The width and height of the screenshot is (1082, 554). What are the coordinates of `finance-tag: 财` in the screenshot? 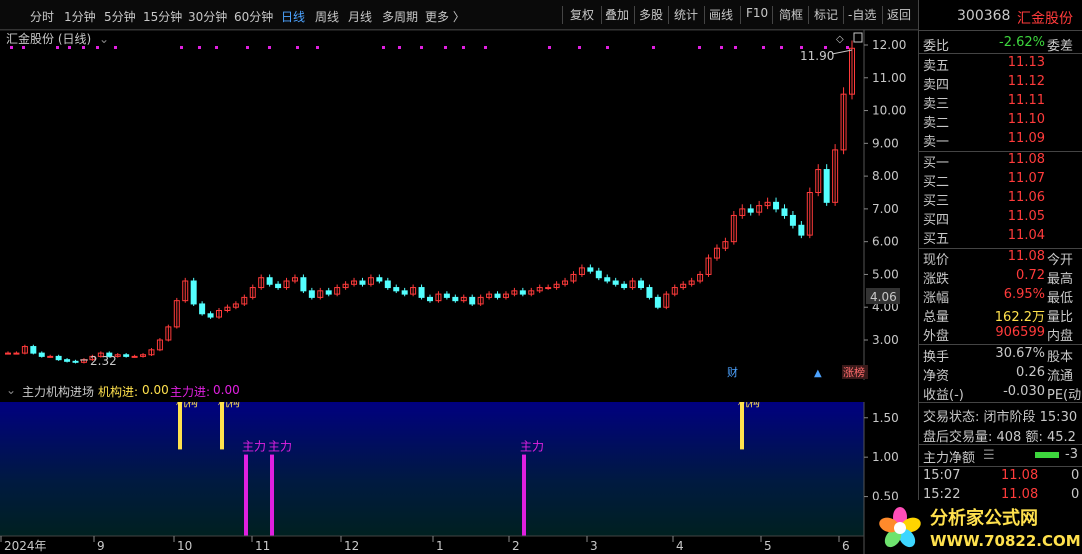 It's located at (732, 372).